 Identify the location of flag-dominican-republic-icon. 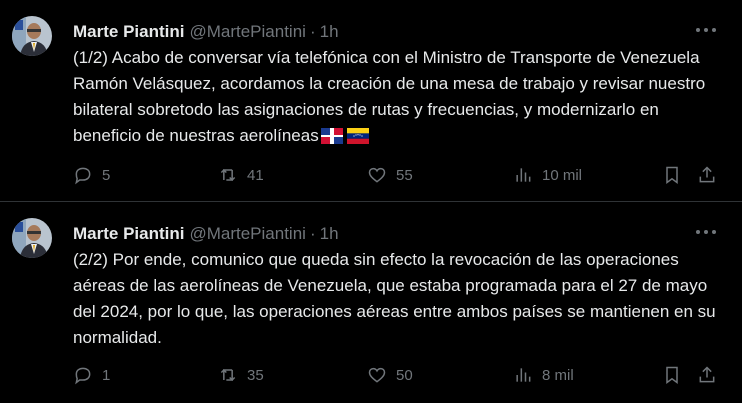
(331, 136).